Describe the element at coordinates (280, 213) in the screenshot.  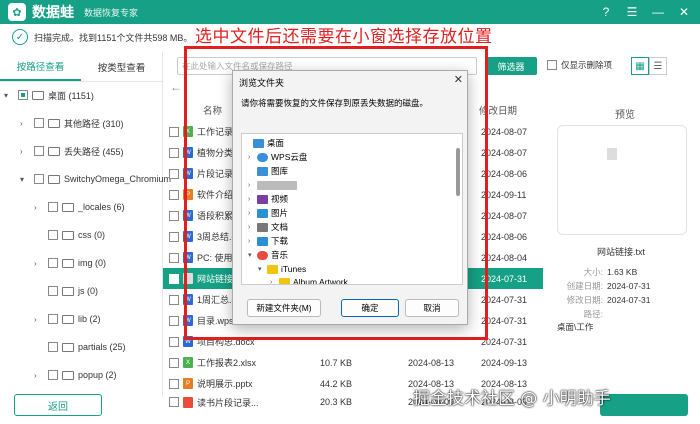
I see `folder-label: 图片` at that location.